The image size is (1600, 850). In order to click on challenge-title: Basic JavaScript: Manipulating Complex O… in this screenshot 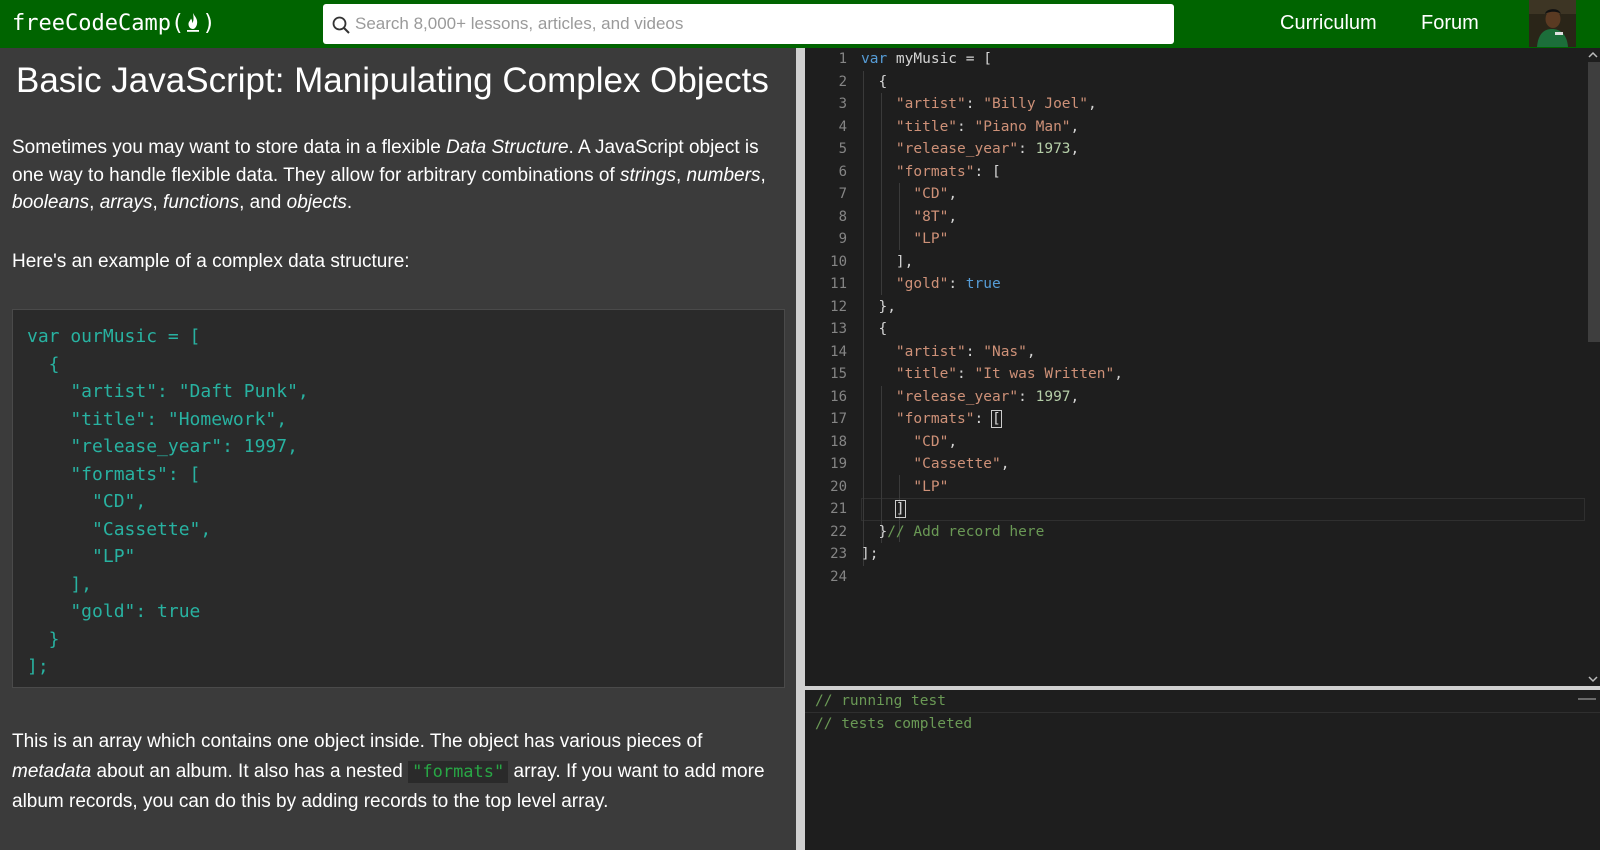, I will do `click(392, 80)`.